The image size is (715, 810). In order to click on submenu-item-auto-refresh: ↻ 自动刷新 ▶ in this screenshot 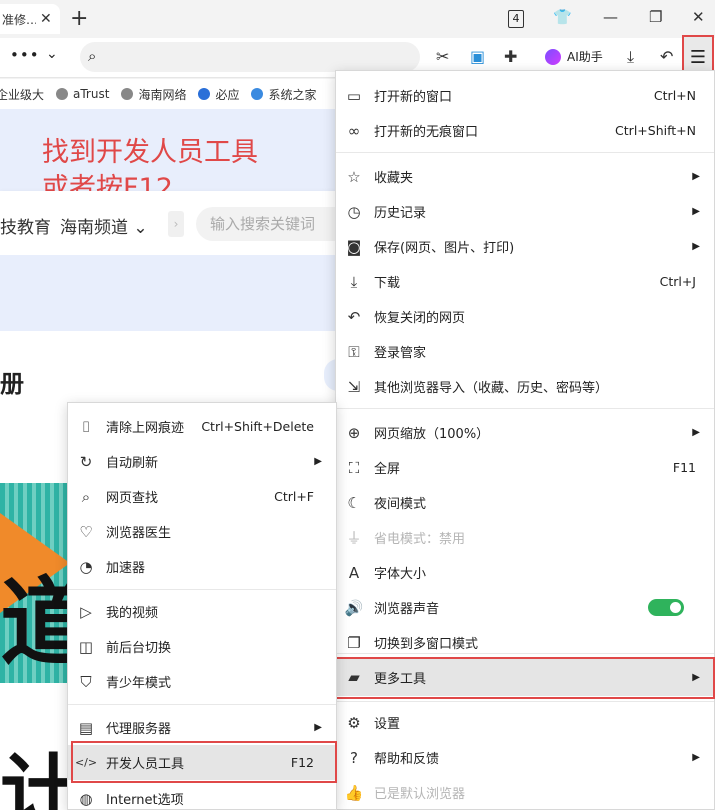, I will do `click(202, 461)`.